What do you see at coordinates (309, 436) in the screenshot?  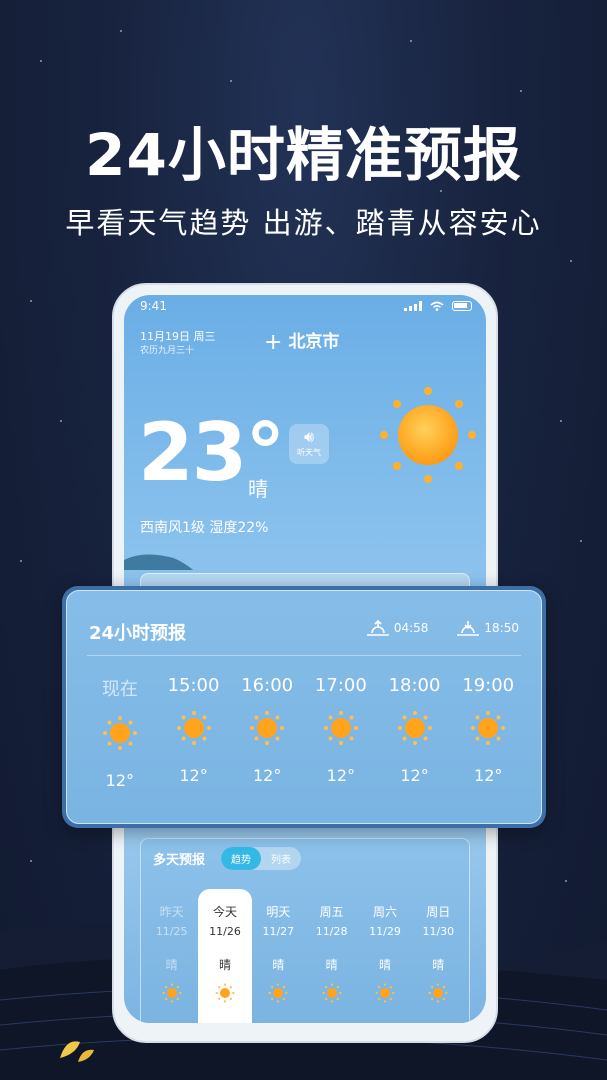 I see `speaker-icon: 🔊︎` at bounding box center [309, 436].